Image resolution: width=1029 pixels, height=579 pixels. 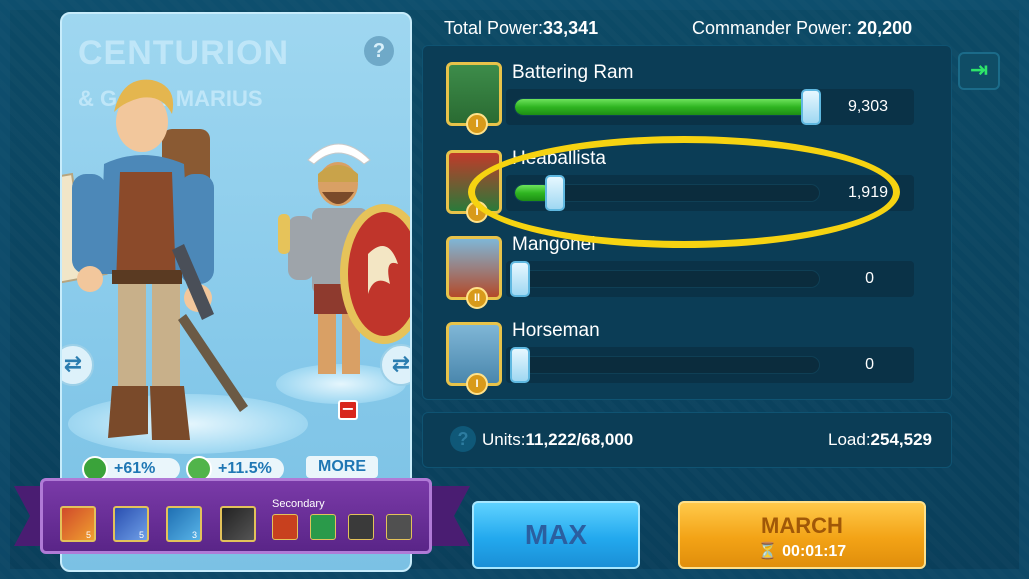 I want to click on load-info: Load:254,529, so click(x=880, y=440).